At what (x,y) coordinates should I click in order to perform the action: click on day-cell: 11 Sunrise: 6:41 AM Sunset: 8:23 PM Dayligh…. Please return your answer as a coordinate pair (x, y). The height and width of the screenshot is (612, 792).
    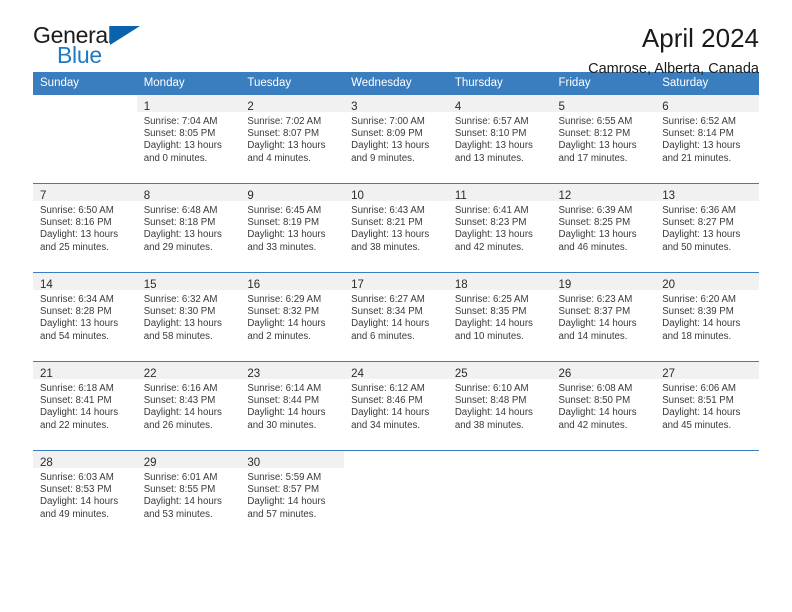
    Looking at the image, I should click on (499, 228).